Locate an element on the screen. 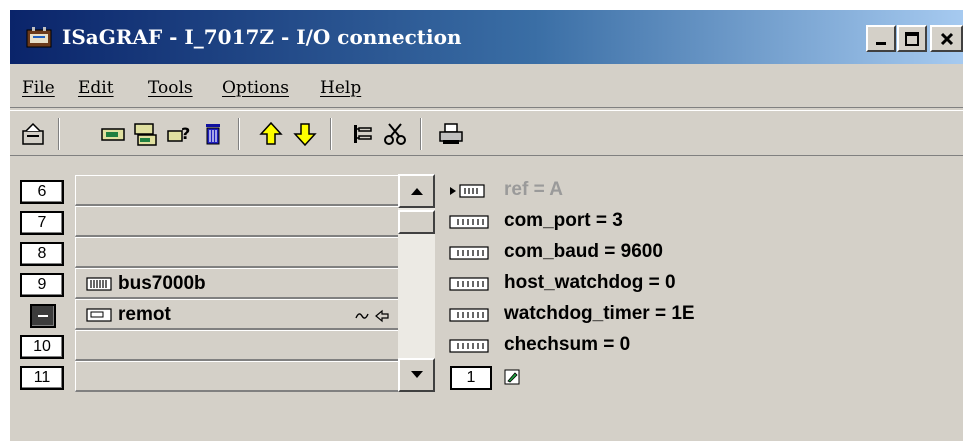  slot-row: 11 is located at coordinates (209, 376).